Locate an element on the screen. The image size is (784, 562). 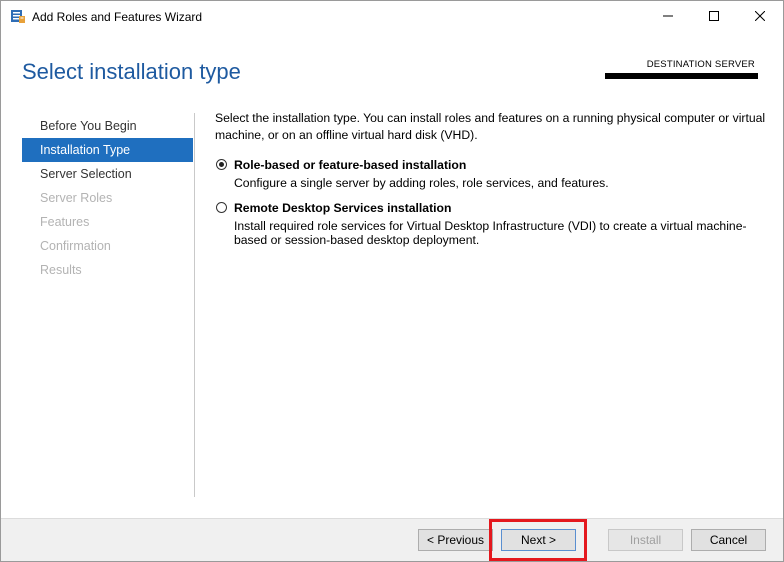
nav-item-results: Results is located at coordinates (61, 270).